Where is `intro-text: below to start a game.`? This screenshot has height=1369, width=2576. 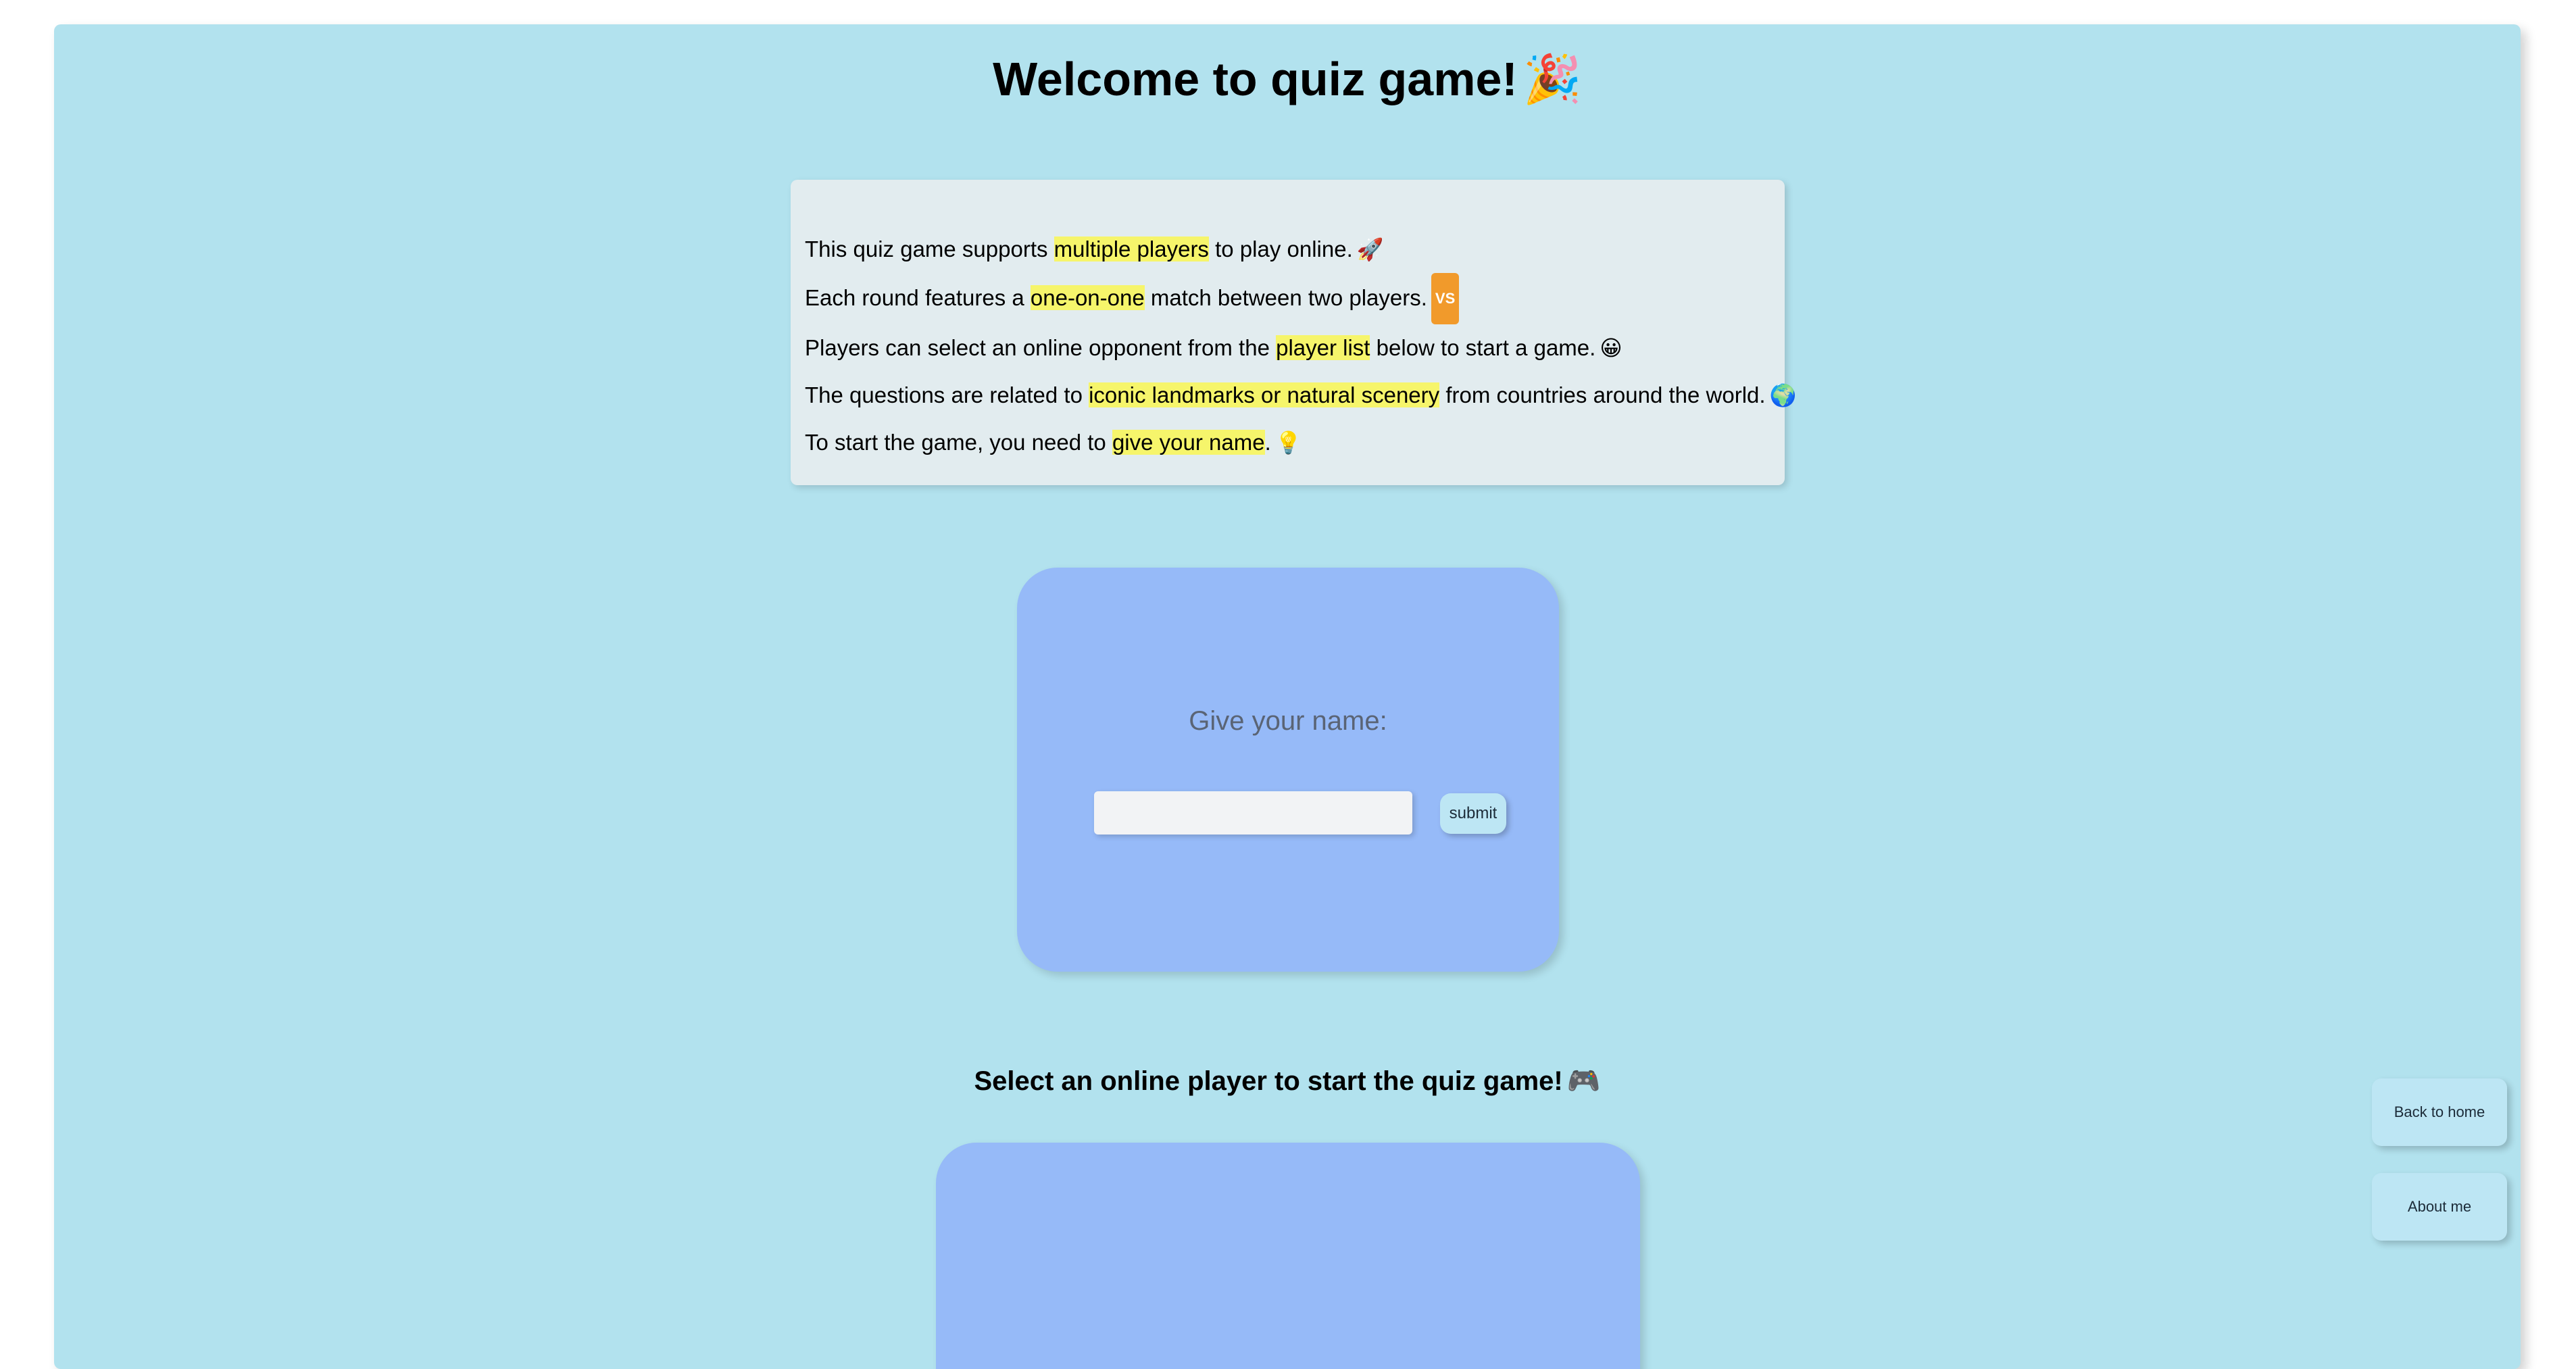 intro-text: below to start a game. is located at coordinates (1483, 347).